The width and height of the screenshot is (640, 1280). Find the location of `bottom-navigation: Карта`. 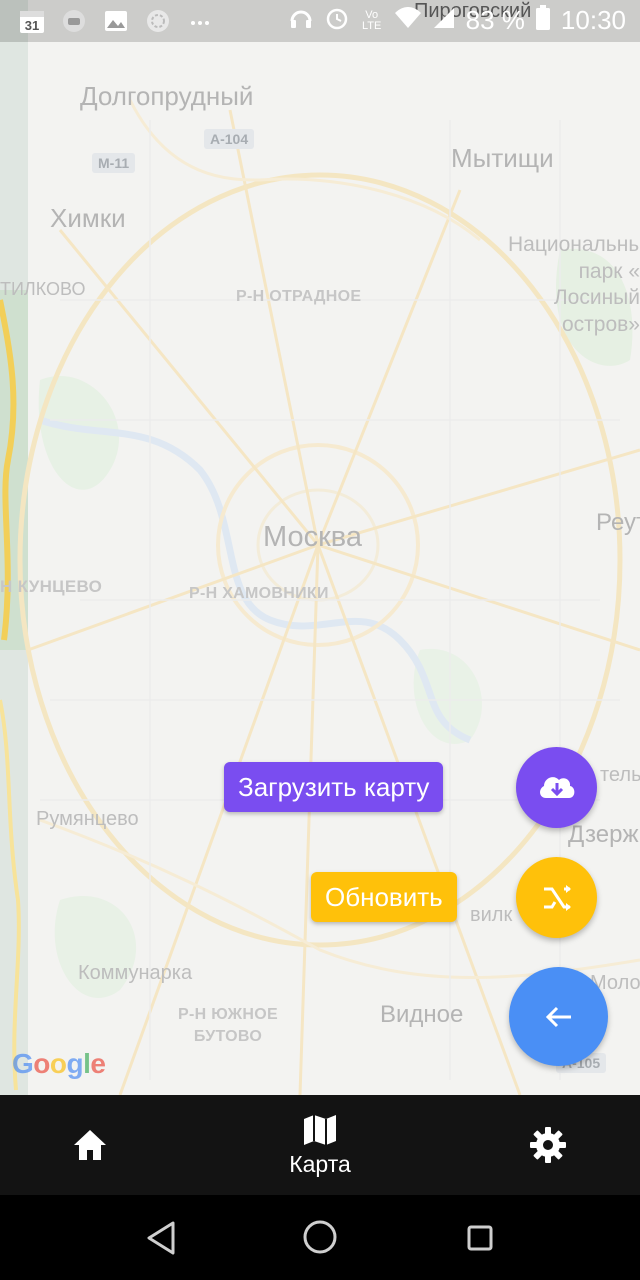

bottom-navigation: Карта is located at coordinates (320, 1145).